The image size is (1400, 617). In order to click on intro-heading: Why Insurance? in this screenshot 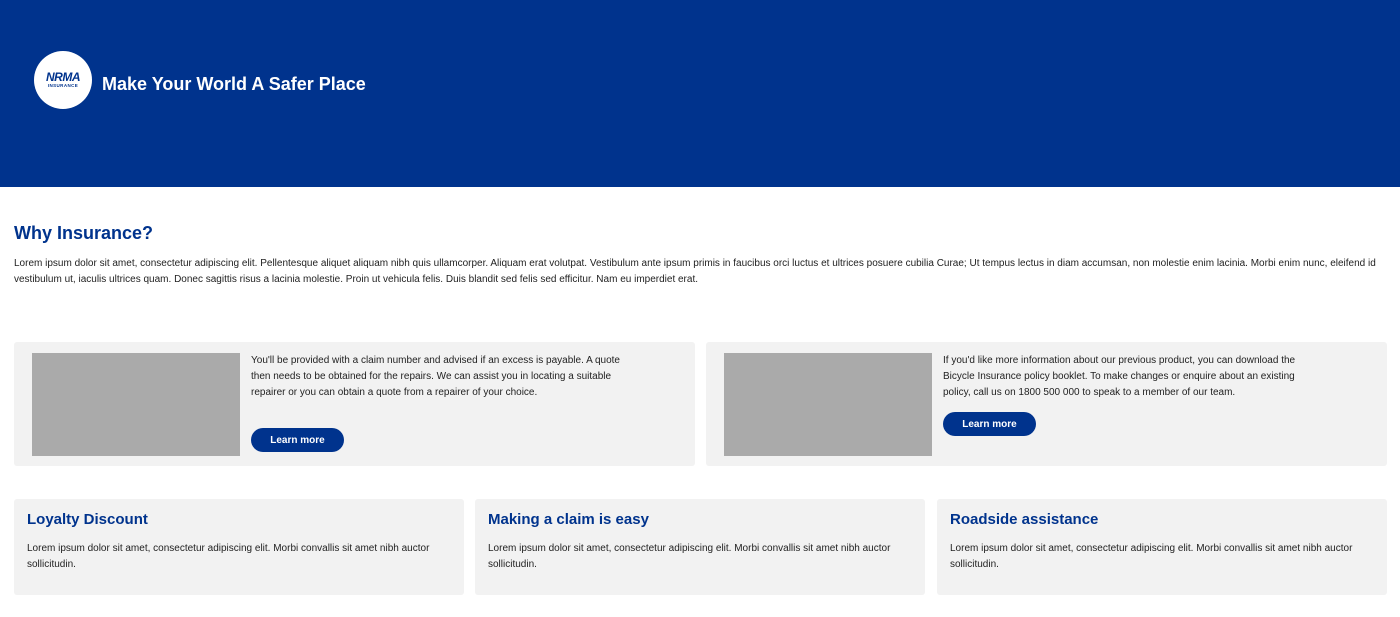, I will do `click(84, 233)`.